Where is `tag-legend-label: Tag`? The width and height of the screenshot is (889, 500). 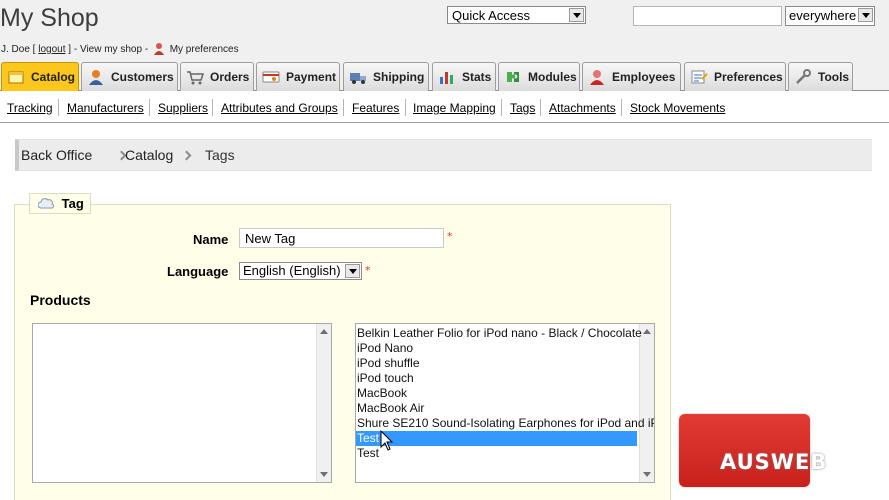 tag-legend-label: Tag is located at coordinates (72, 203).